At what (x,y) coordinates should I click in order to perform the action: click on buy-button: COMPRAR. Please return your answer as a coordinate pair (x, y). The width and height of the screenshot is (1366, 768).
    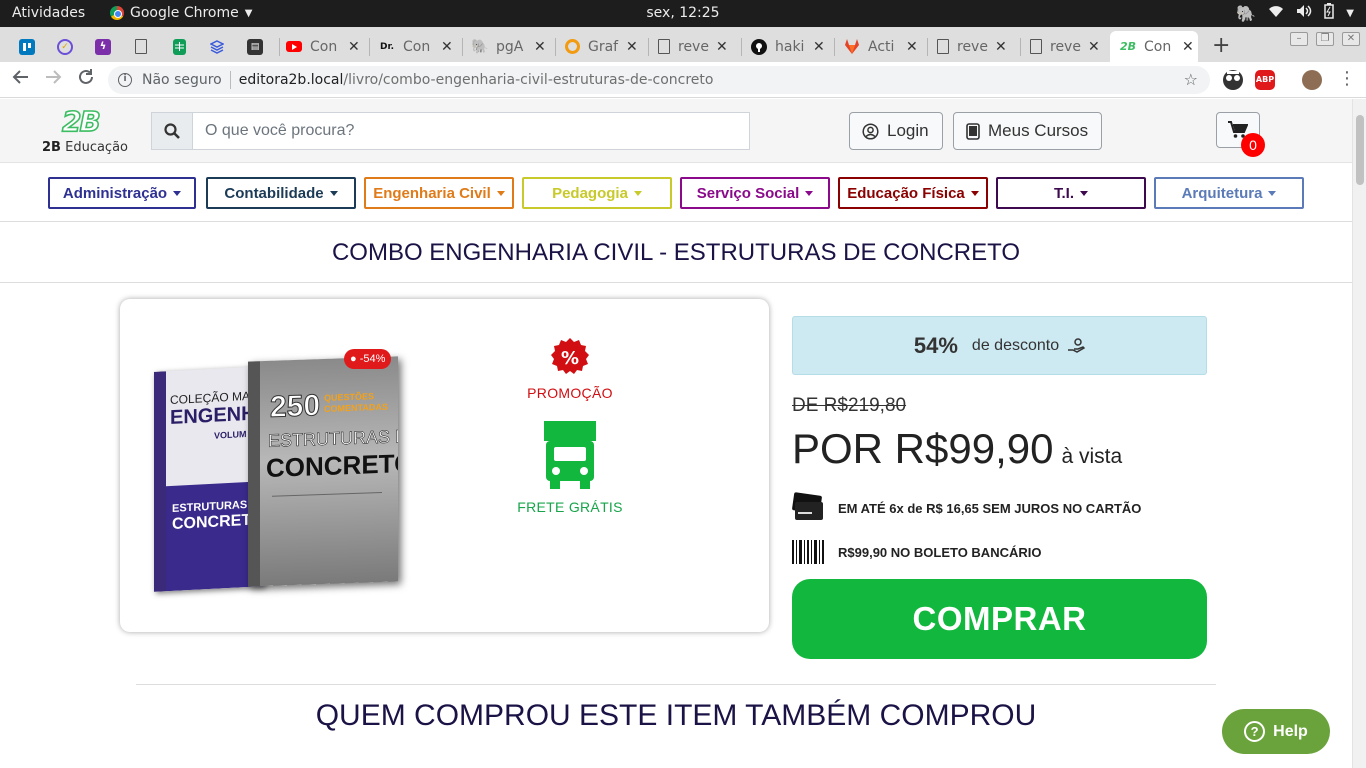
    Looking at the image, I should click on (999, 619).